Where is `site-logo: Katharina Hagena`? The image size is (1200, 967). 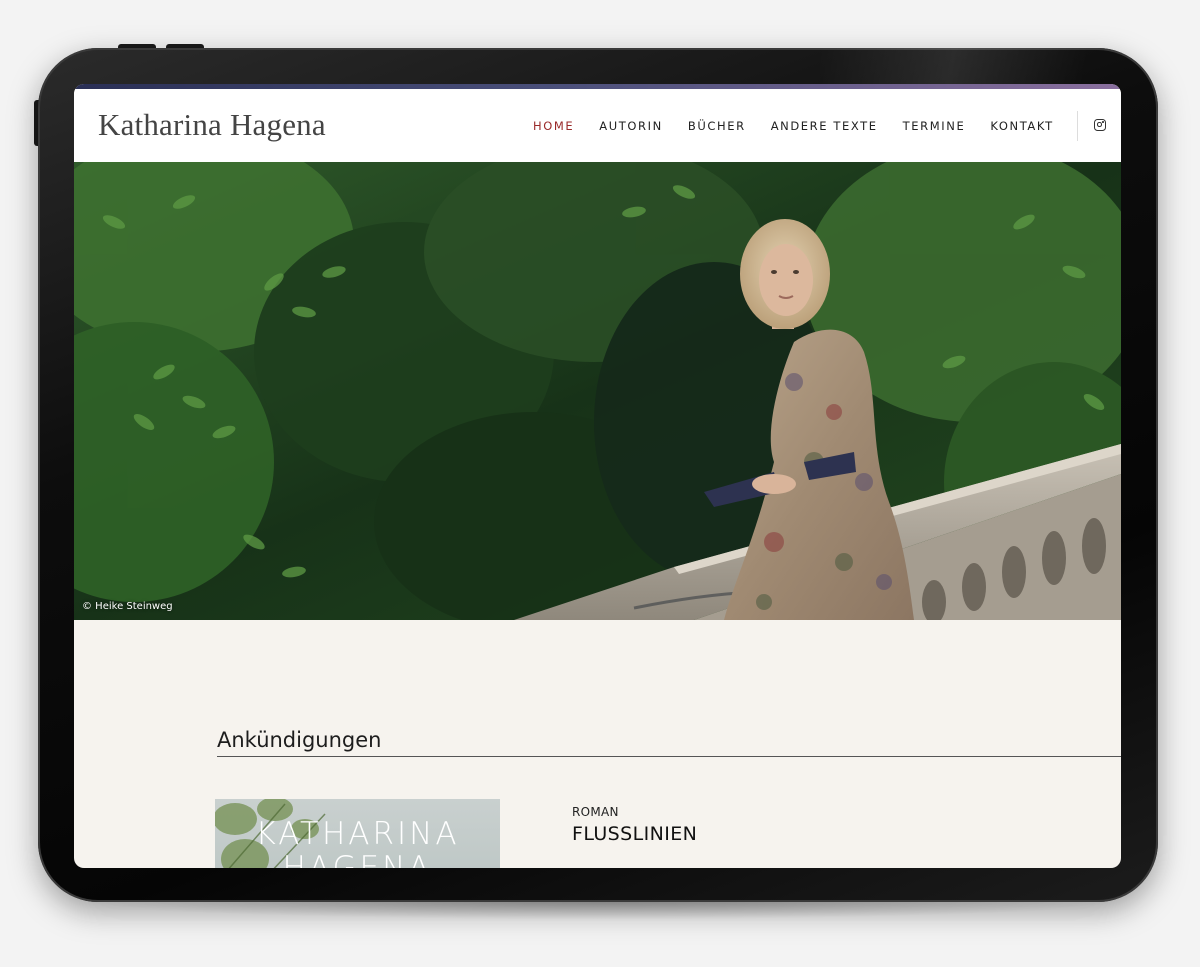
site-logo: Katharina Hagena is located at coordinates (212, 125).